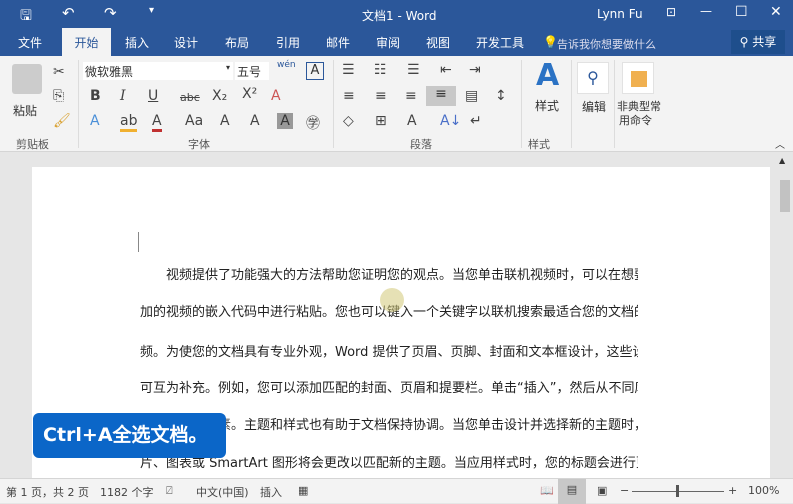 Image resolution: width=793 pixels, height=504 pixels. I want to click on clipboard-group-label: 剪贴板, so click(32, 144).